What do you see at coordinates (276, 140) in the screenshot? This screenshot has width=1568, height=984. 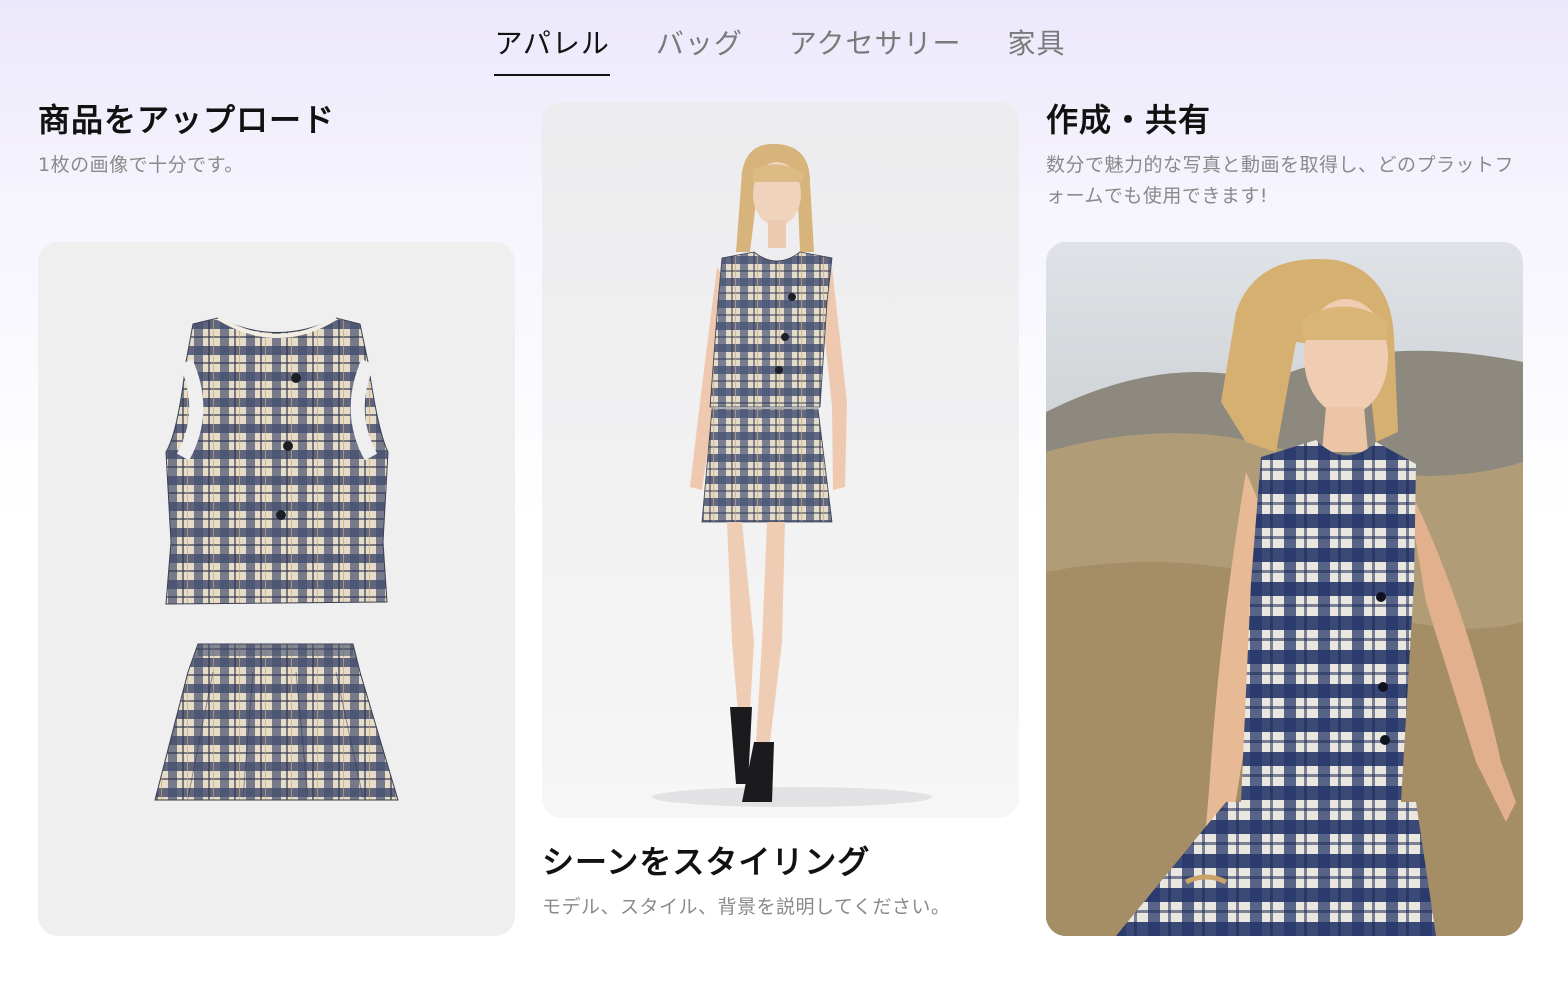 I see `step-upload: 商品をアップロード 1枚の画像で十分です。` at bounding box center [276, 140].